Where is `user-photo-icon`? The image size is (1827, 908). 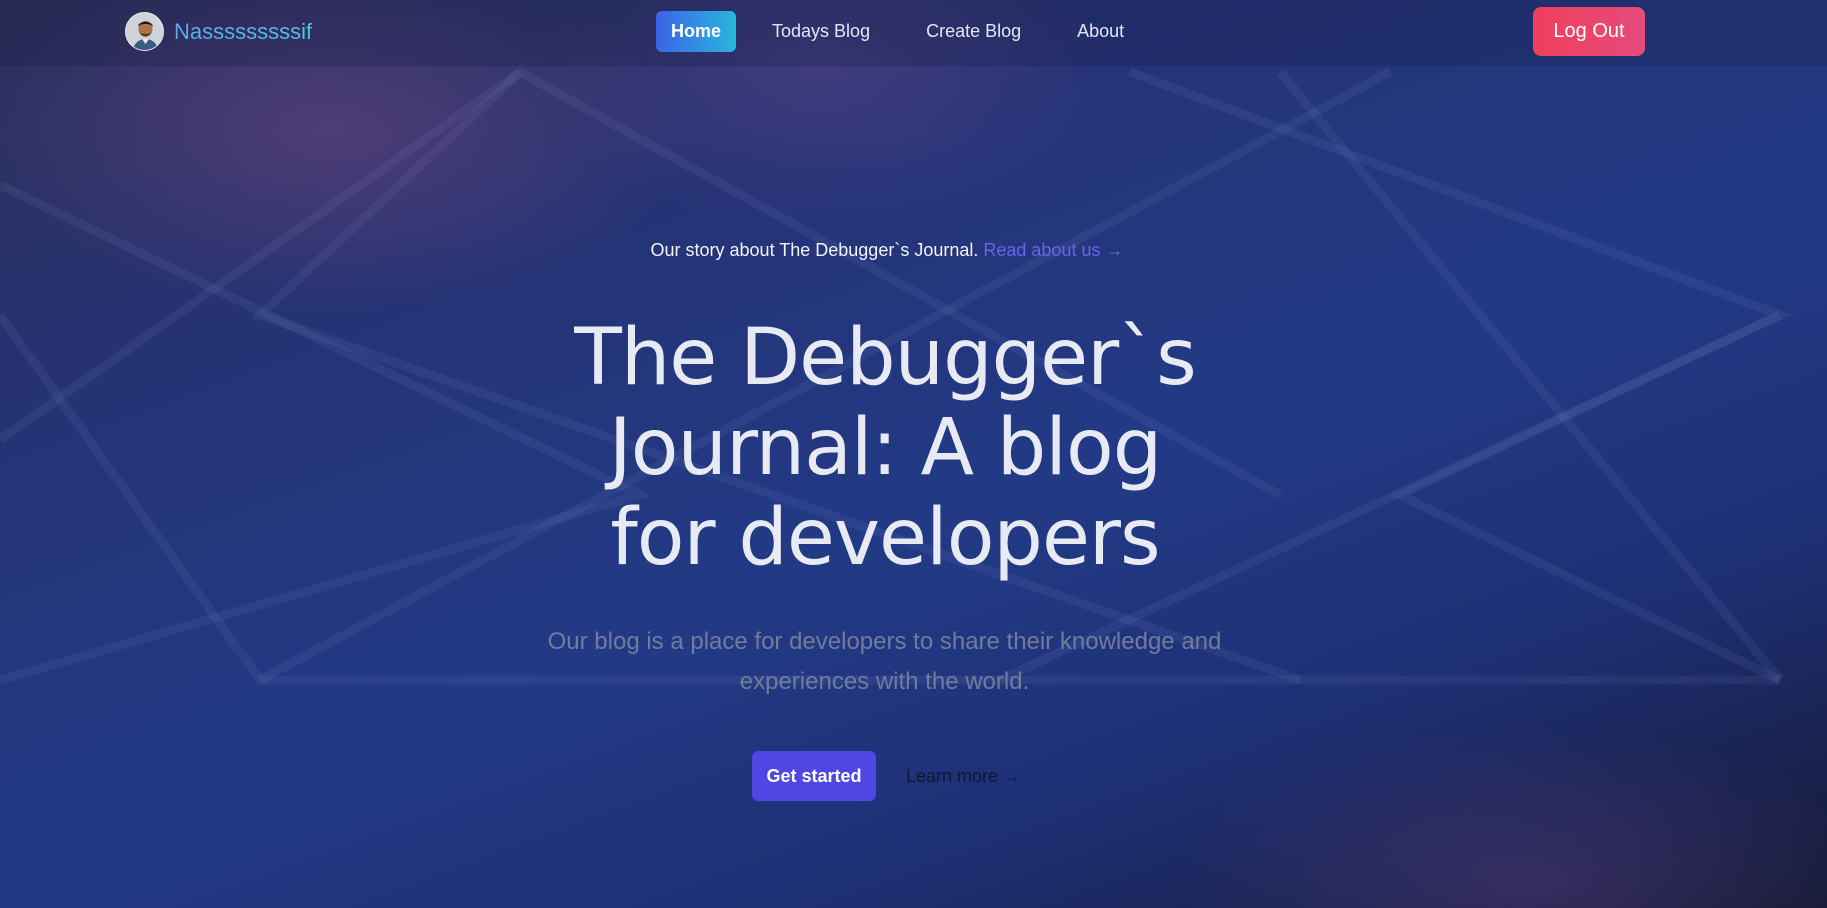
user-photo-icon is located at coordinates (144, 31).